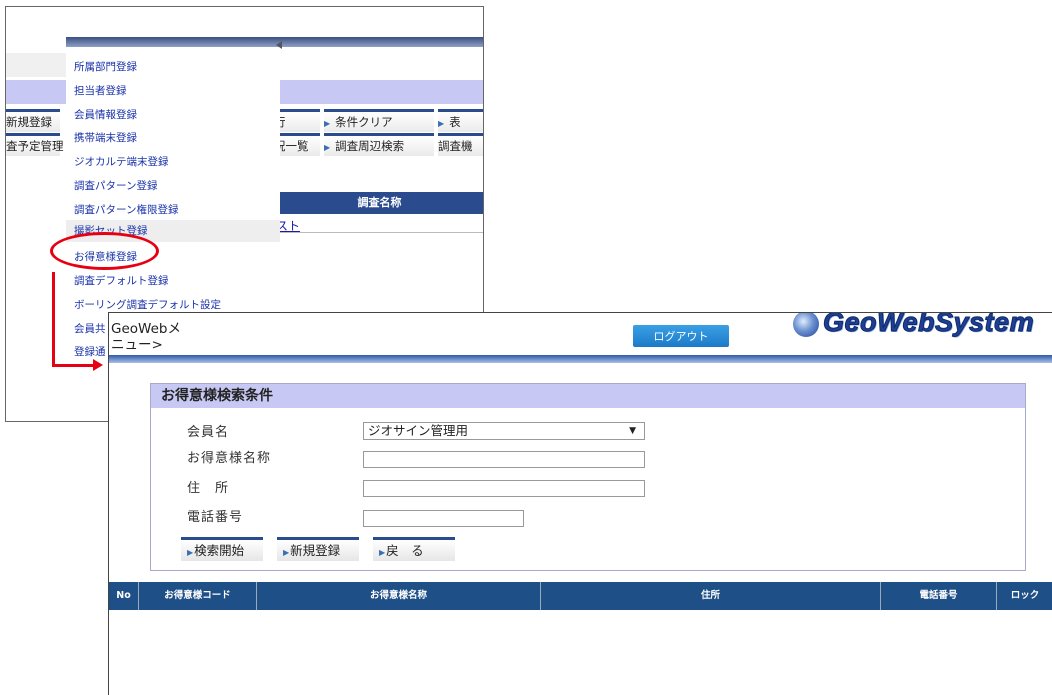 The width and height of the screenshot is (1052, 695). I want to click on survey-machine-button: 調査機, so click(460, 144).